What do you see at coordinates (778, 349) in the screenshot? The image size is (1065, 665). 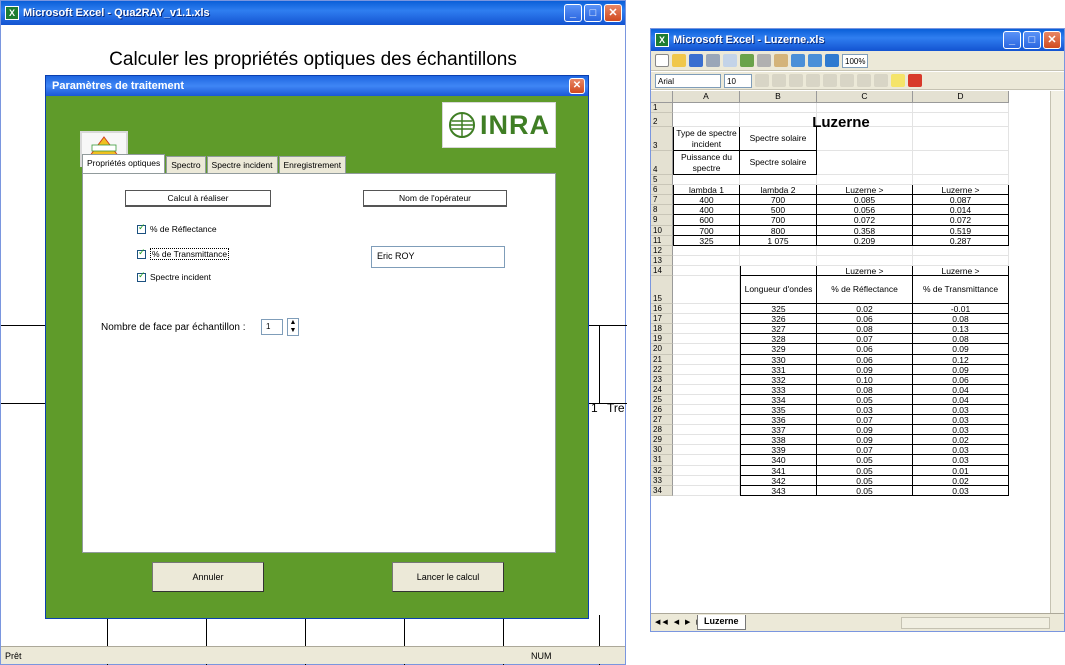 I see `table-cell: 329` at bounding box center [778, 349].